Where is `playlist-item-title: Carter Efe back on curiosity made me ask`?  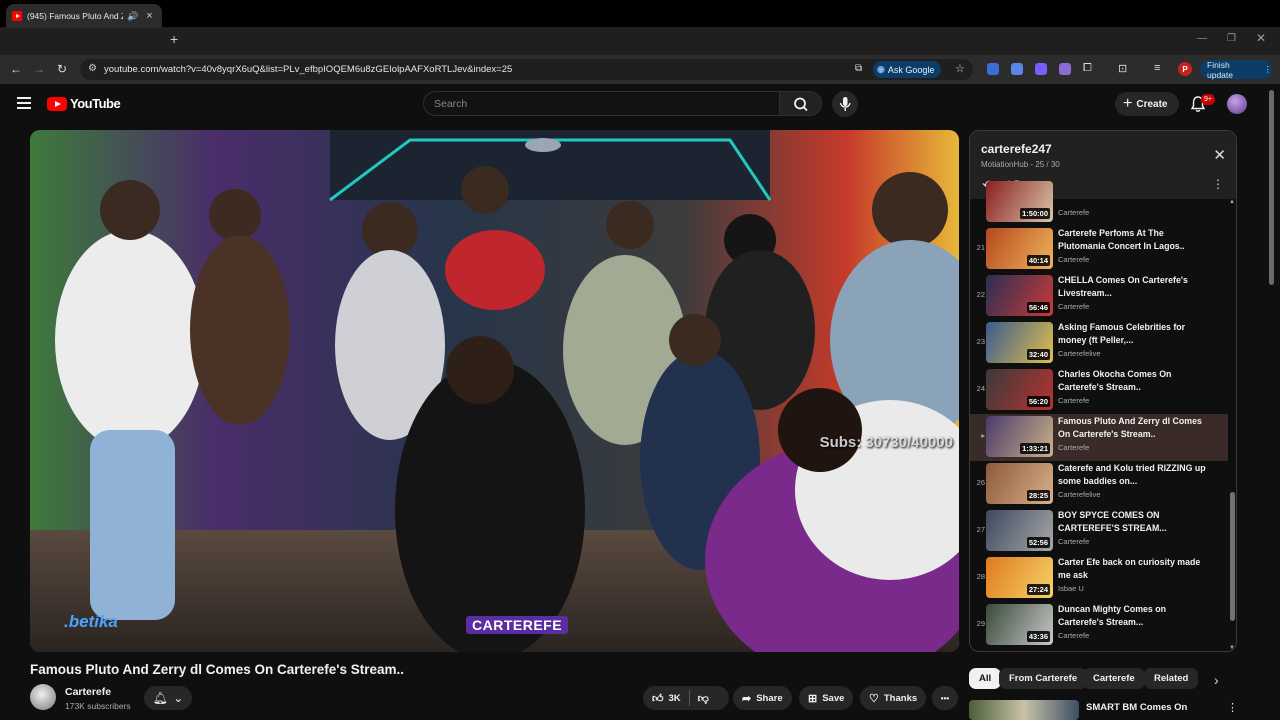
playlist-item-title: Carter Efe back on curiosity made me ask is located at coordinates (1132, 568).